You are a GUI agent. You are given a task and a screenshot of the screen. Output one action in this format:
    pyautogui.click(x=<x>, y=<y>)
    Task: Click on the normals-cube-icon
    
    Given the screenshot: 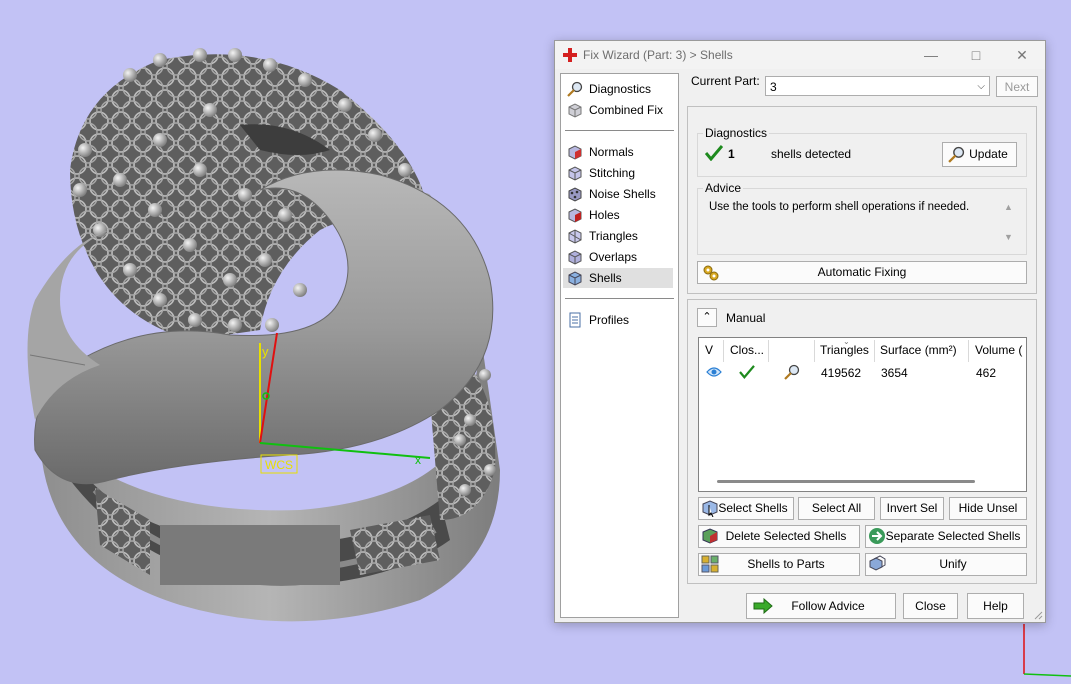 What is the action you would take?
    pyautogui.click(x=575, y=152)
    